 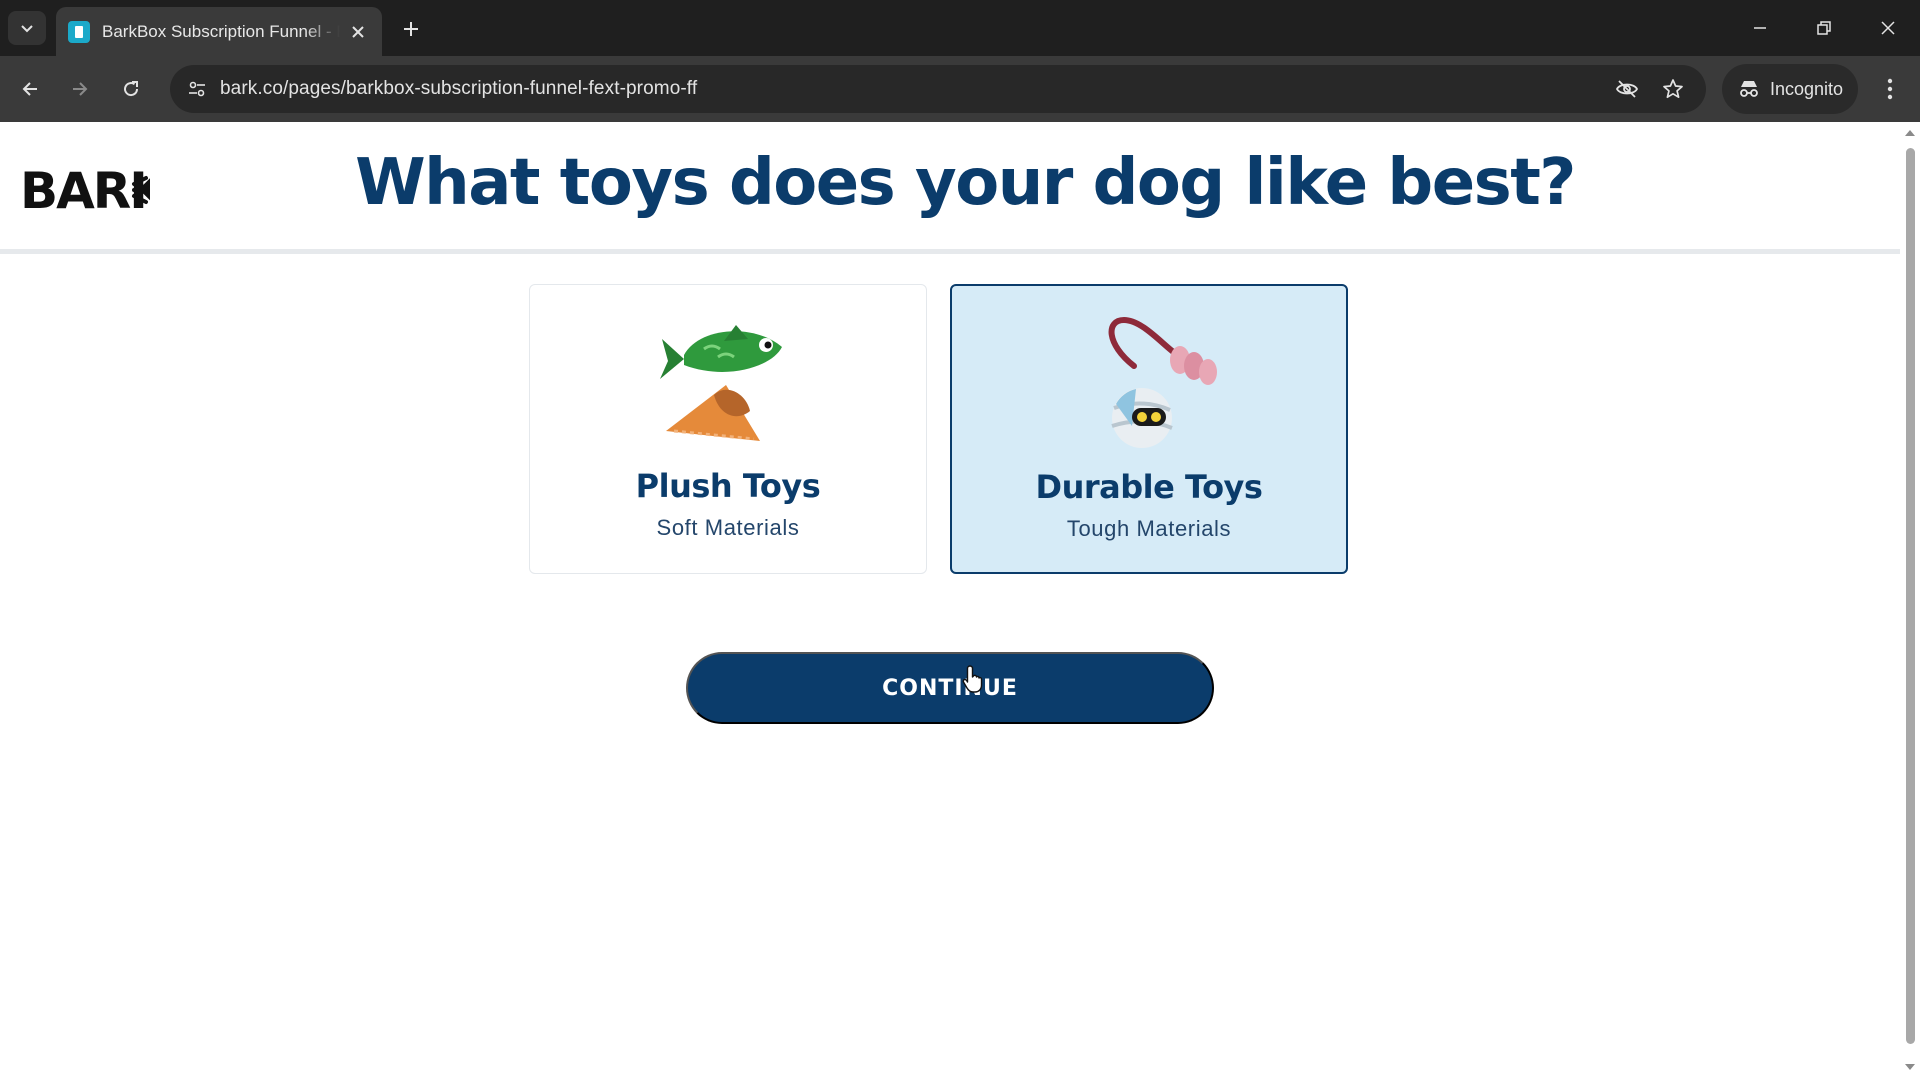 What do you see at coordinates (1910, 1067) in the screenshot?
I see `scroll-down-arrow-icon` at bounding box center [1910, 1067].